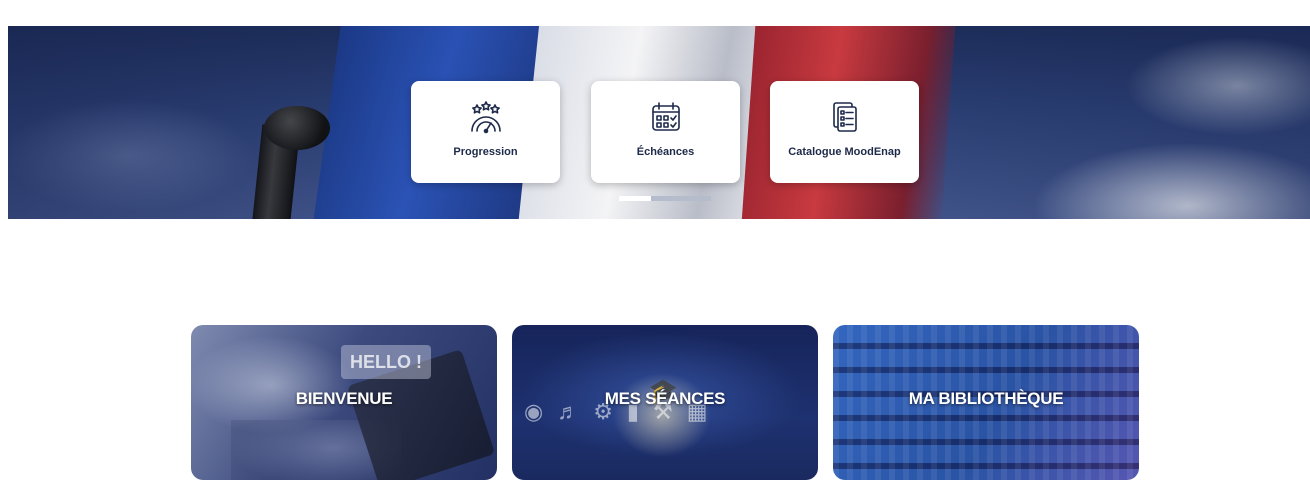 The image size is (1310, 500). I want to click on quick-link-catalogue: Catalogue MoodEnap, so click(844, 132).